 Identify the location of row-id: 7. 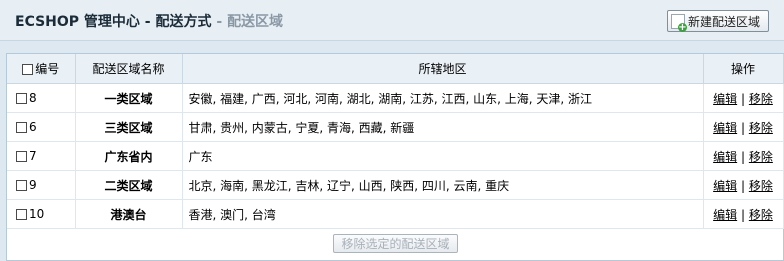
(33, 156).